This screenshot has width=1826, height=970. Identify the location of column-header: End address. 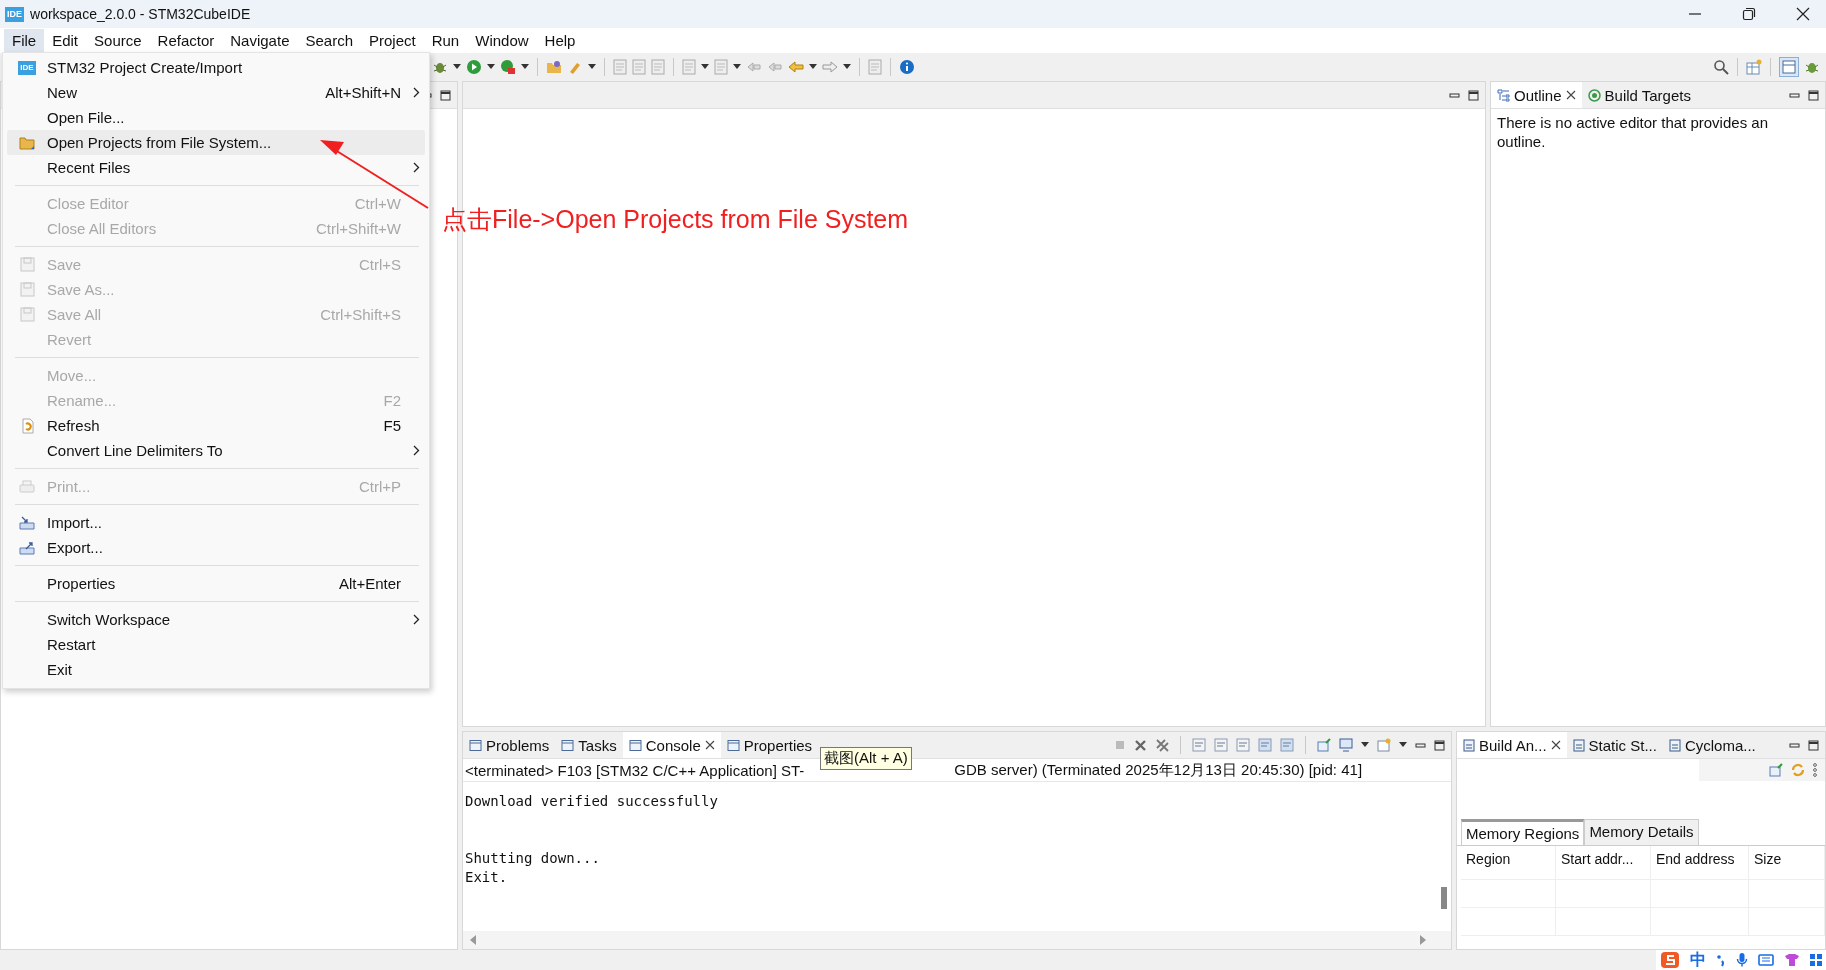
(1700, 862).